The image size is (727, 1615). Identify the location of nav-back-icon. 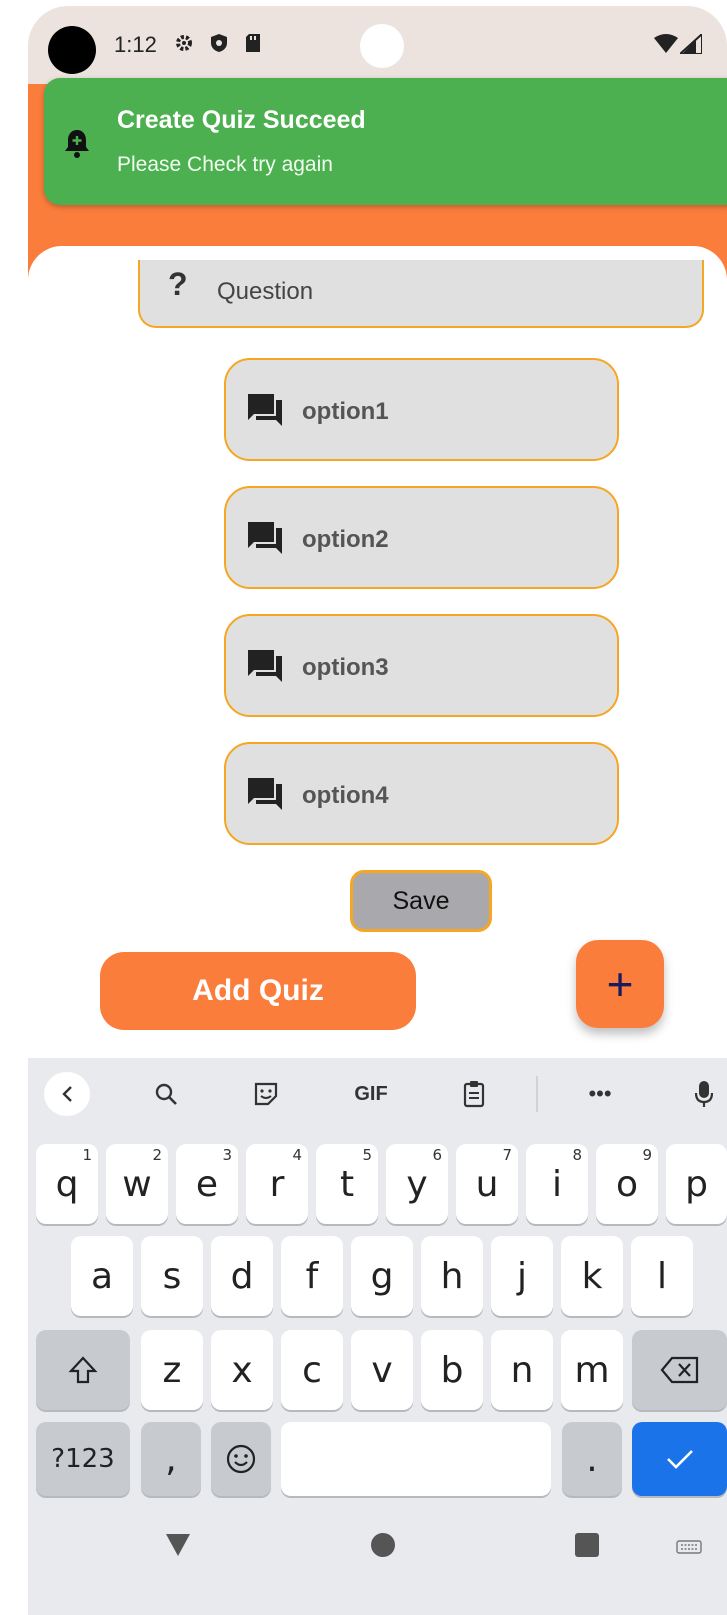
(178, 1547).